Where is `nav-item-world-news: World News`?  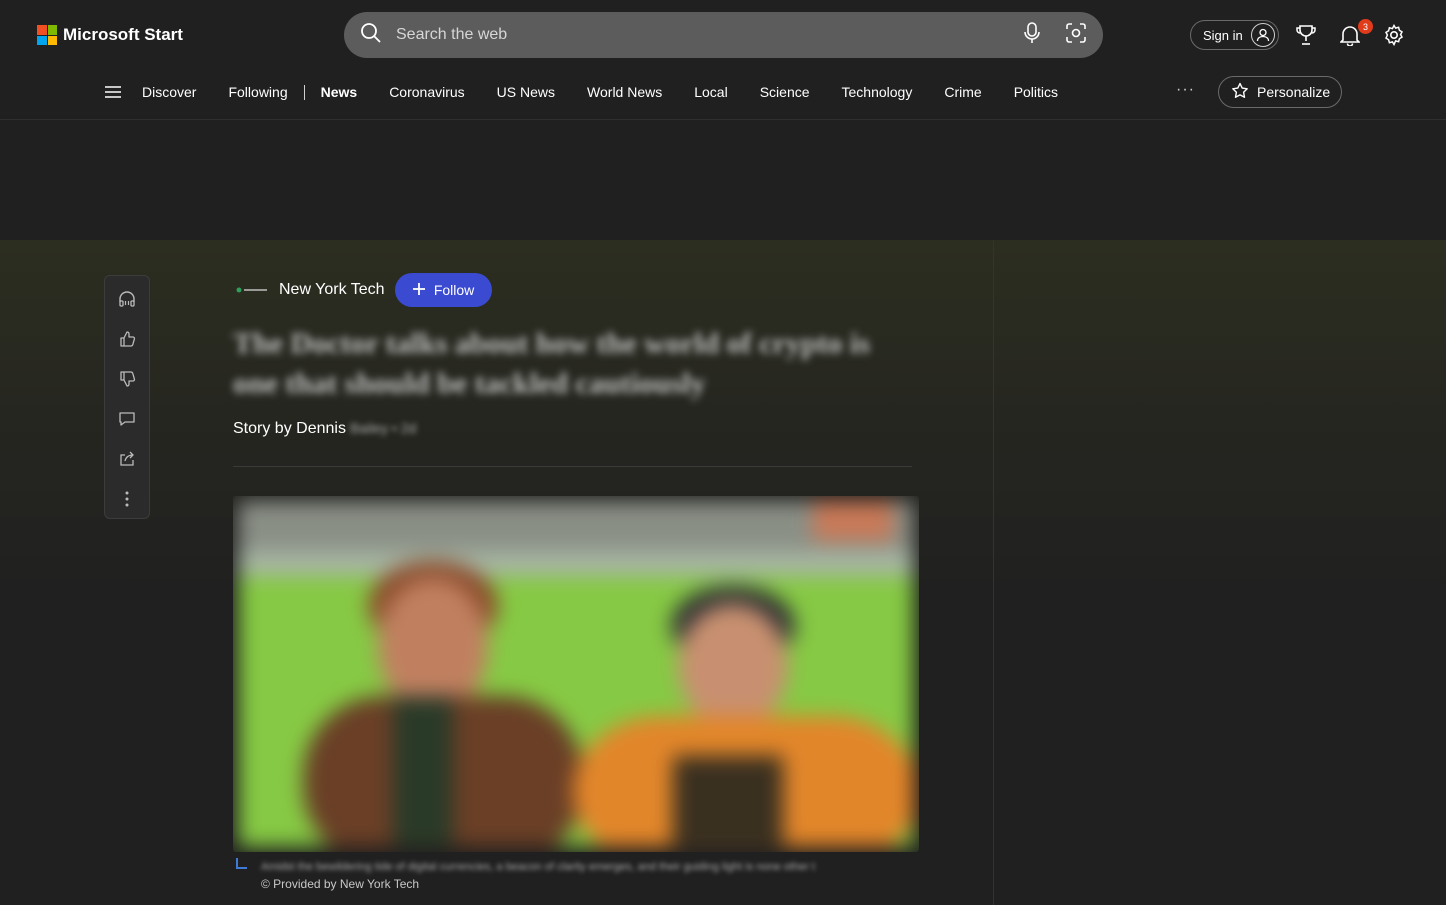 nav-item-world-news: World News is located at coordinates (624, 92).